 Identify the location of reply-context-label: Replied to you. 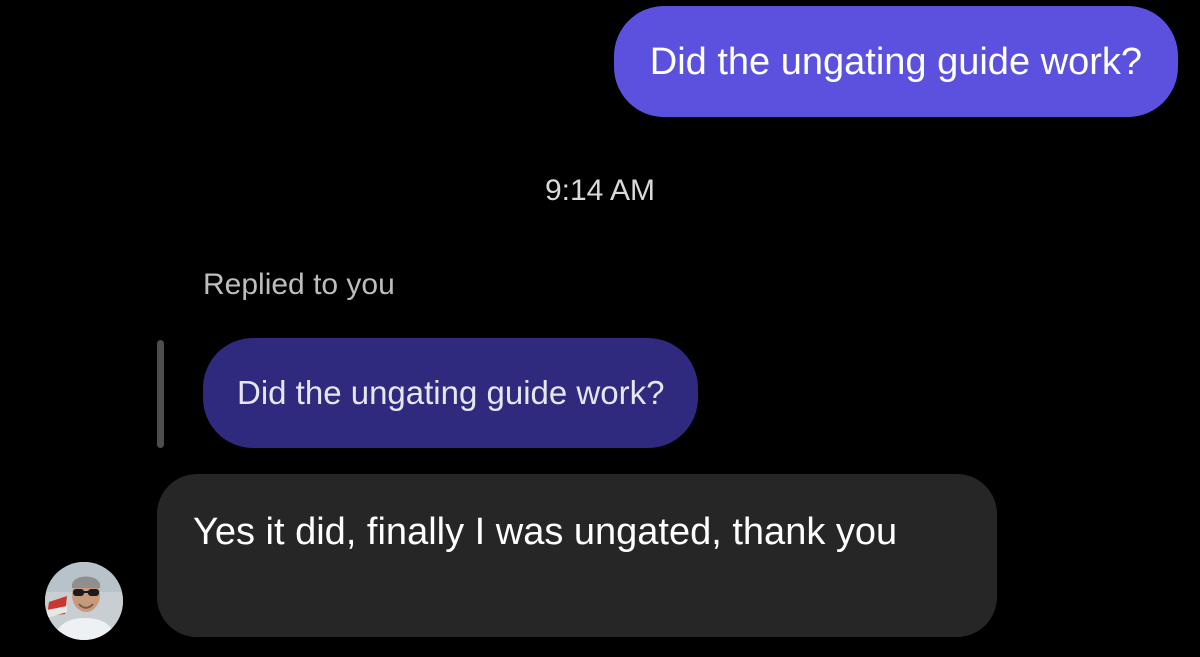
(299, 284).